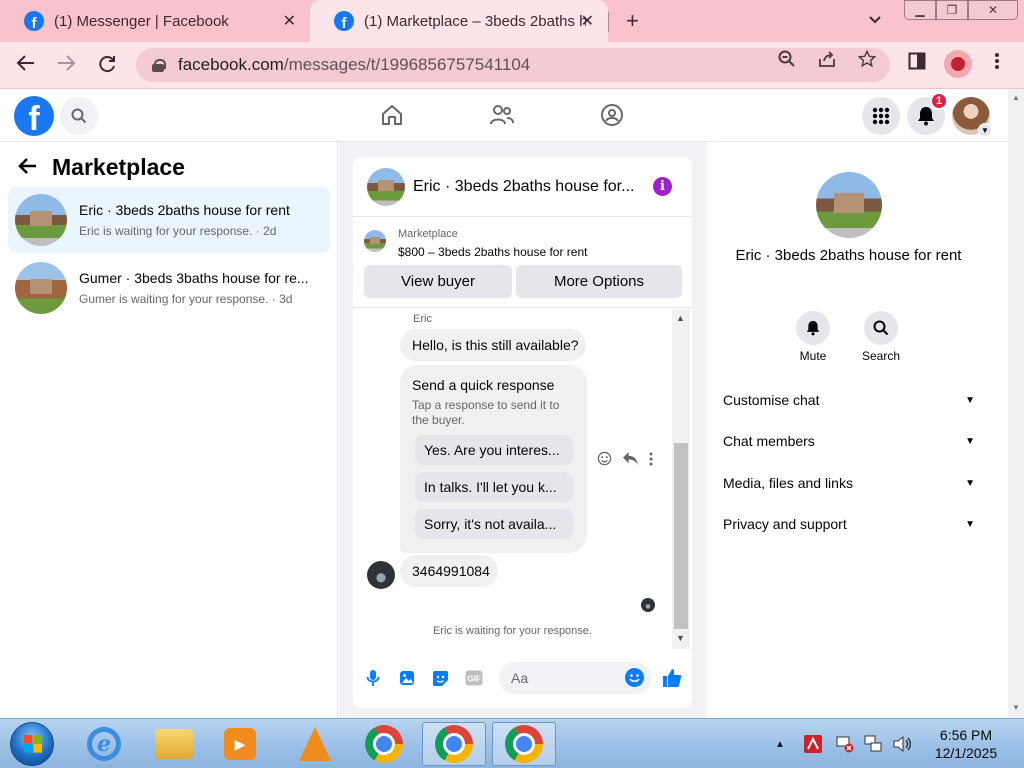 The width and height of the screenshot is (1024, 768). What do you see at coordinates (917, 63) in the screenshot?
I see `side-panel-icon` at bounding box center [917, 63].